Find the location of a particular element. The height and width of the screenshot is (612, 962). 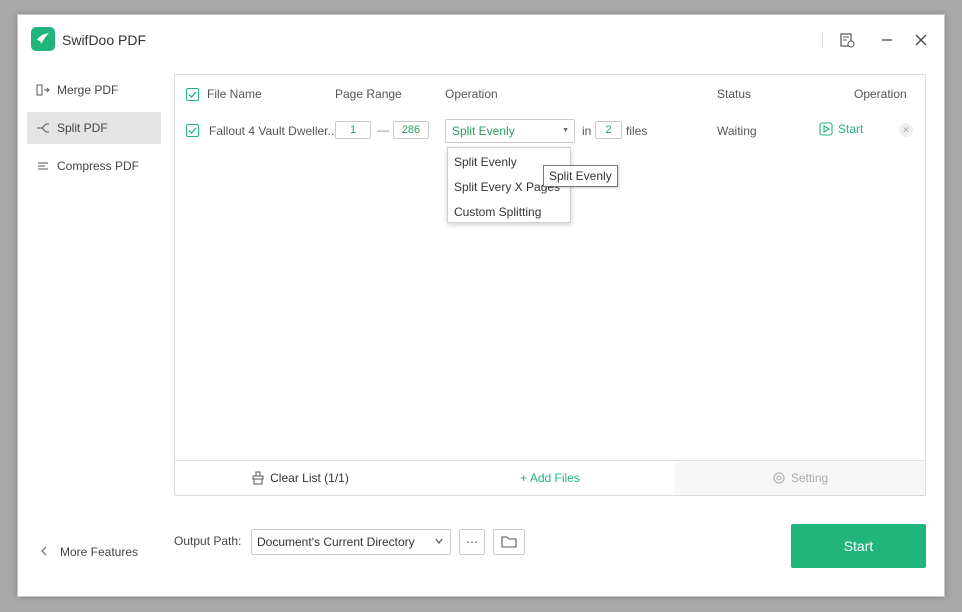

close-icon is located at coordinates (921, 40).